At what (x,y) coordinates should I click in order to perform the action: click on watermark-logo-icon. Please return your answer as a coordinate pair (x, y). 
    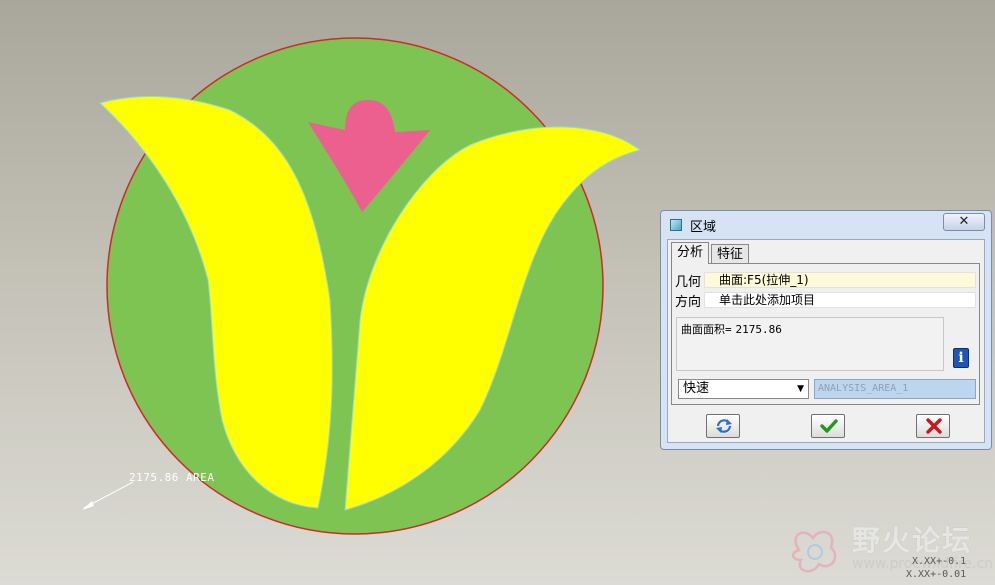
    Looking at the image, I should click on (814, 551).